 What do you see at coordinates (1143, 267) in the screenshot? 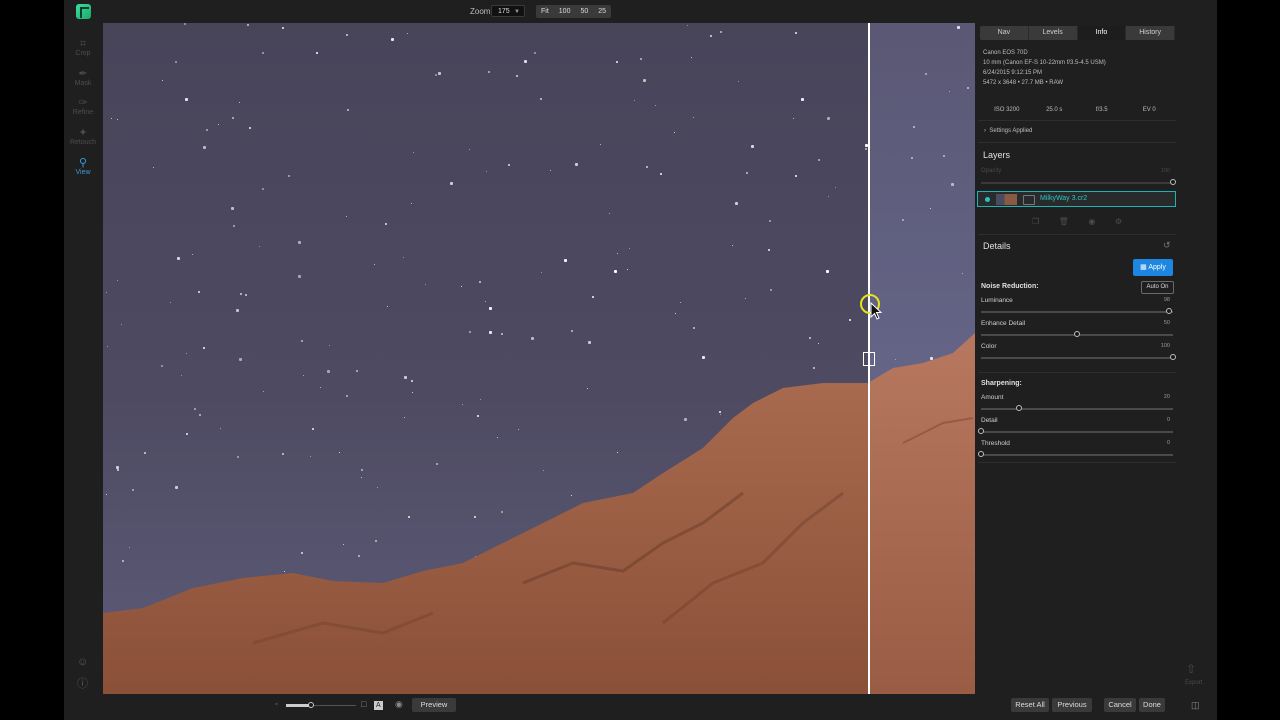
I see `apply-icon: ▦` at bounding box center [1143, 267].